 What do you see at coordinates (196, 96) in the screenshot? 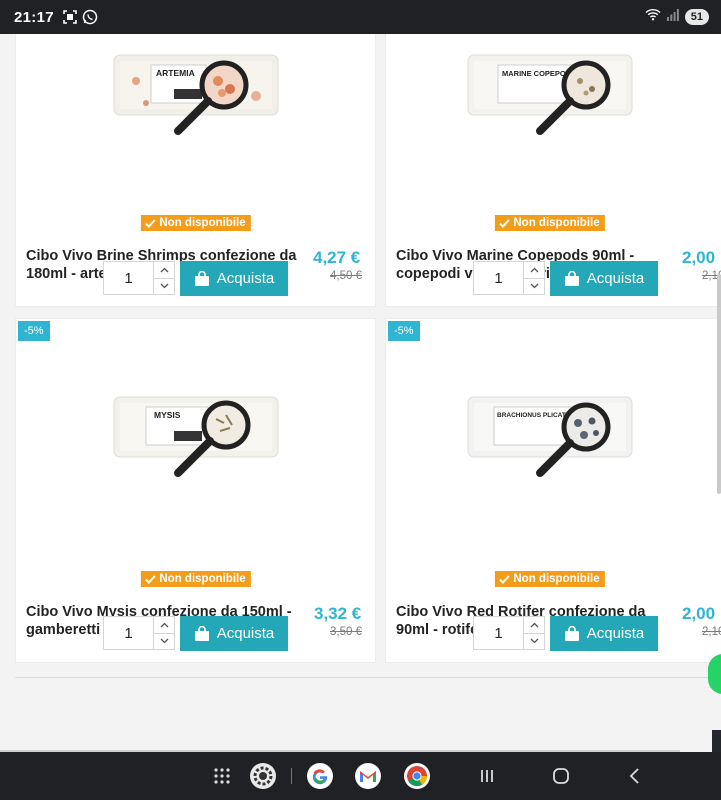
I see `product-image: ARTEMIA` at bounding box center [196, 96].